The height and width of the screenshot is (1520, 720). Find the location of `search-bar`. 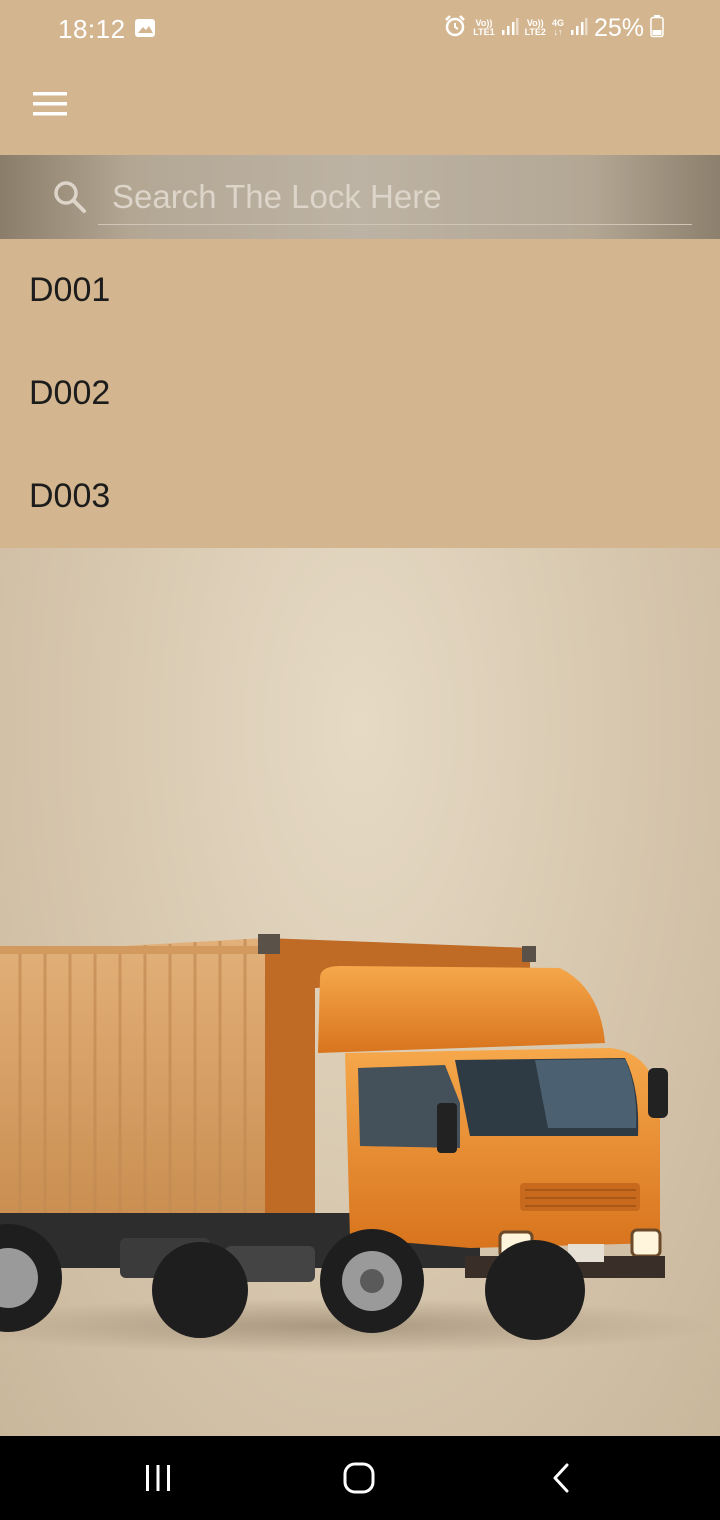

search-bar is located at coordinates (360, 197).